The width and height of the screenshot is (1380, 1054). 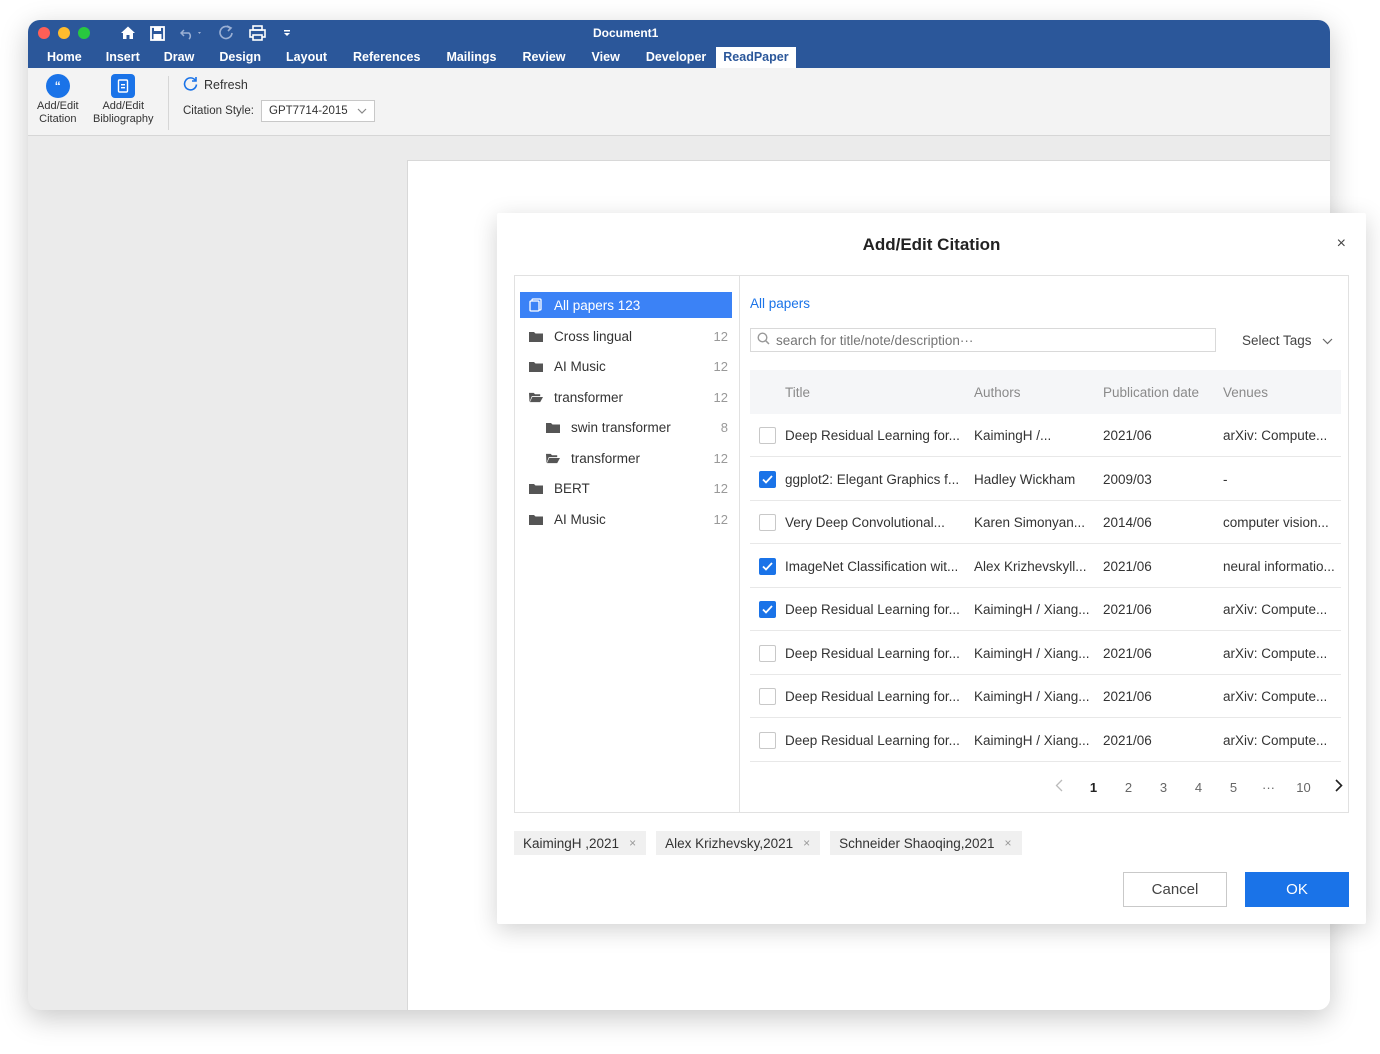 What do you see at coordinates (877, 392) in the screenshot?
I see `column-title: Title` at bounding box center [877, 392].